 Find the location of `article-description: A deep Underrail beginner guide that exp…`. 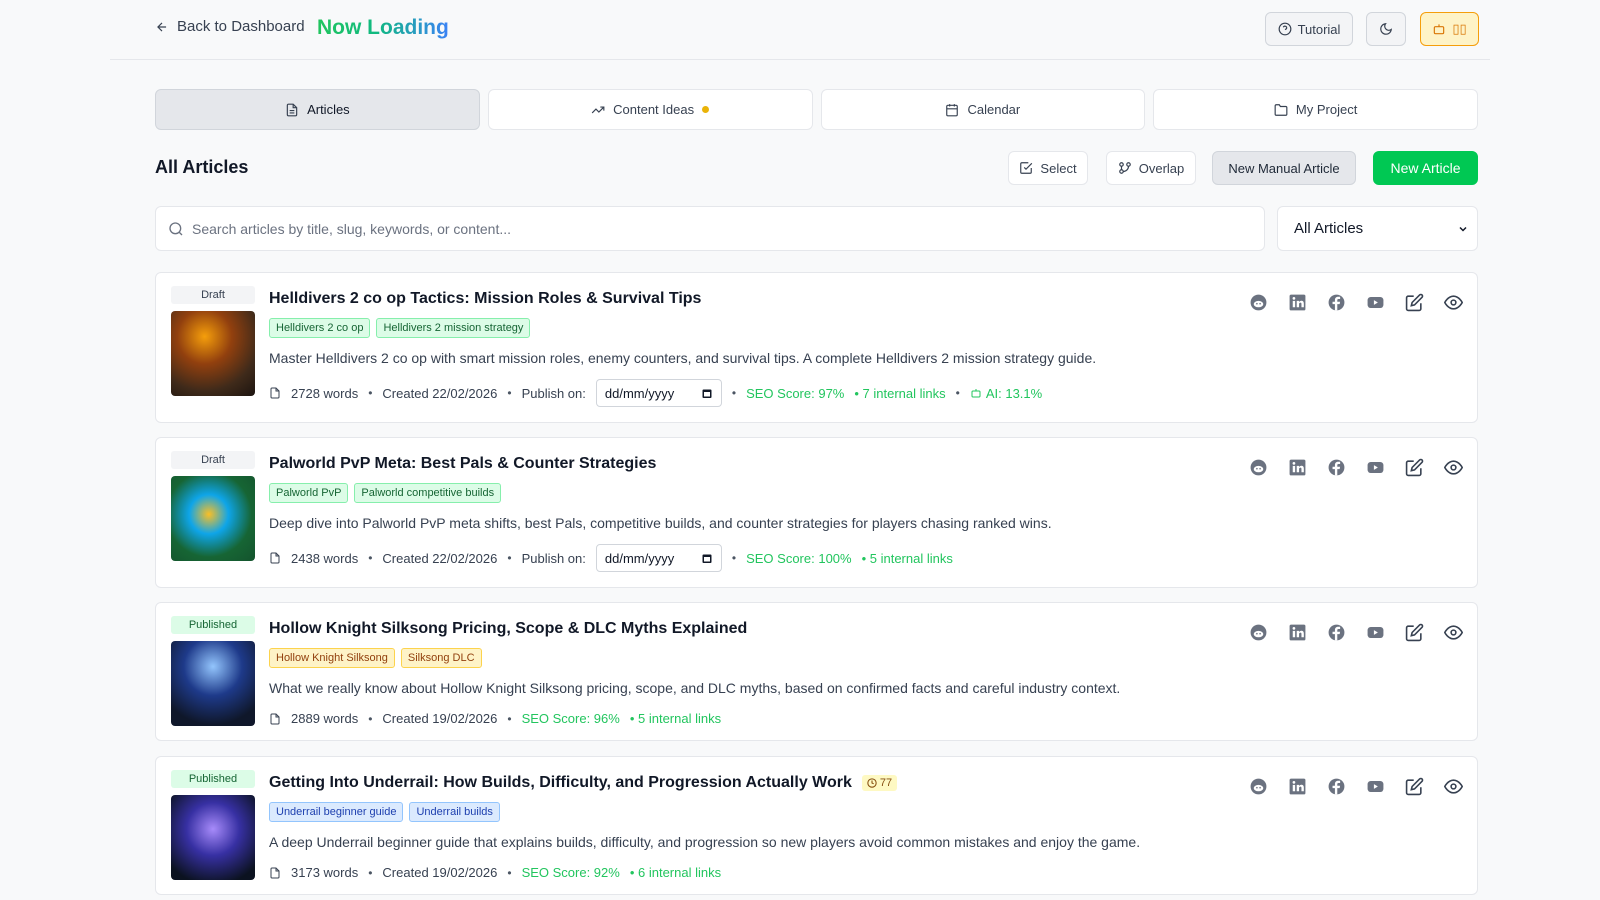

article-description: A deep Underrail beginner guide that exp… is located at coordinates (705, 842).